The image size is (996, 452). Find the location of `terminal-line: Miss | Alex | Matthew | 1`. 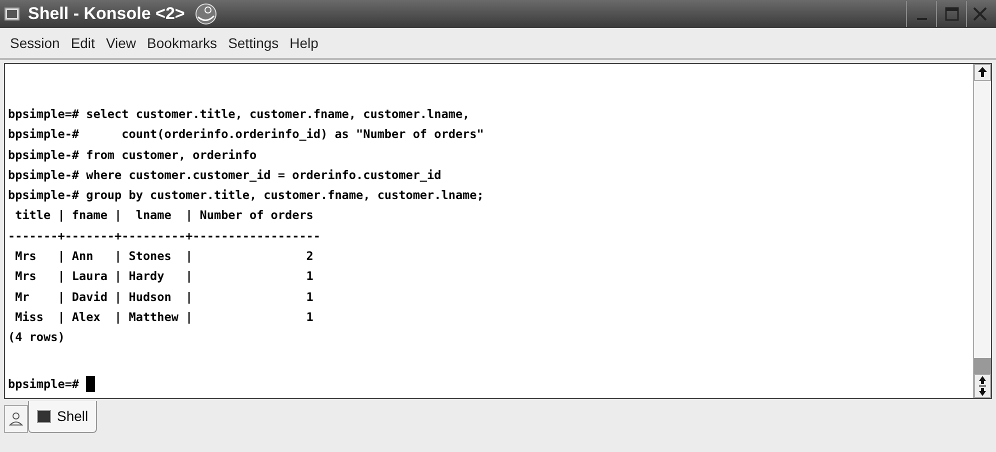

terminal-line: Miss | Alex | Matthew | 1 is located at coordinates (164, 317).